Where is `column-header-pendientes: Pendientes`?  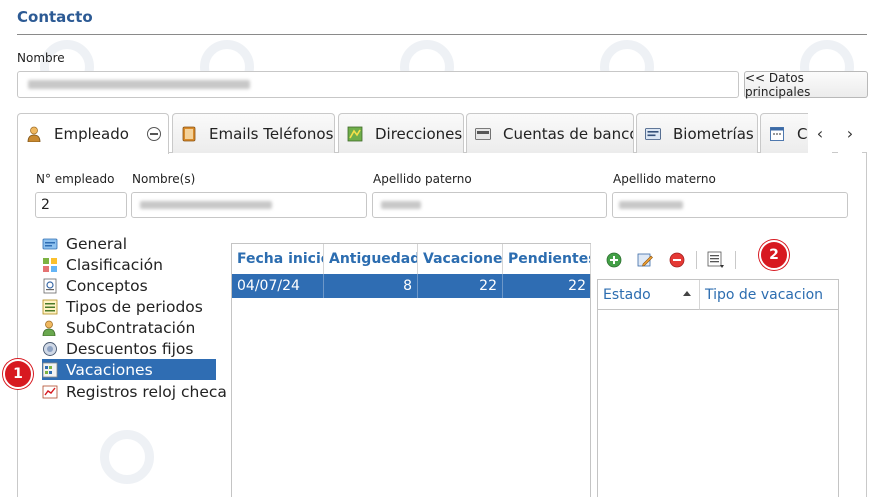
column-header-pendientes: Pendientes is located at coordinates (547, 259).